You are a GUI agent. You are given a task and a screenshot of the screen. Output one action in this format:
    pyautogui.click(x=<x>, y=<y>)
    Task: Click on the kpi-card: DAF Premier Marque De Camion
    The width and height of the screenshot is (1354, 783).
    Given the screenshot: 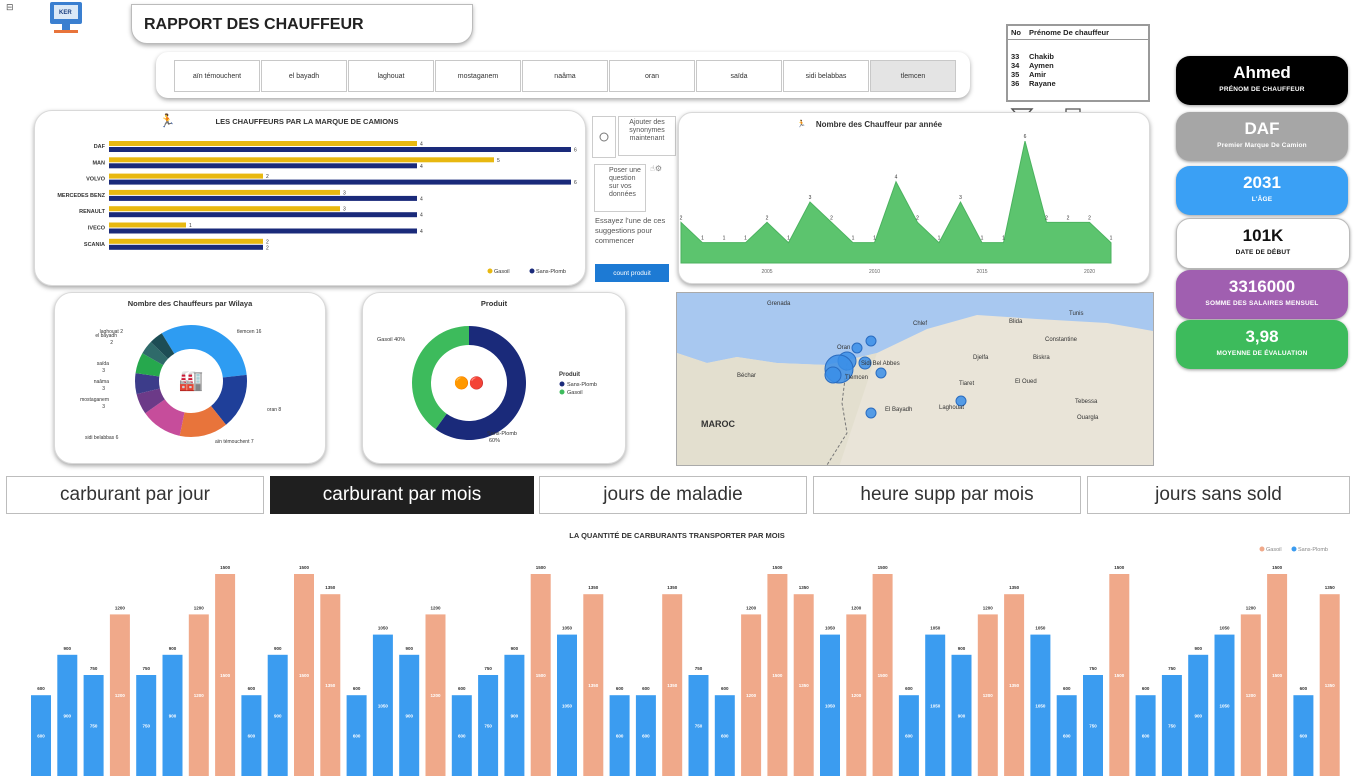 What is the action you would take?
    pyautogui.click(x=1262, y=136)
    